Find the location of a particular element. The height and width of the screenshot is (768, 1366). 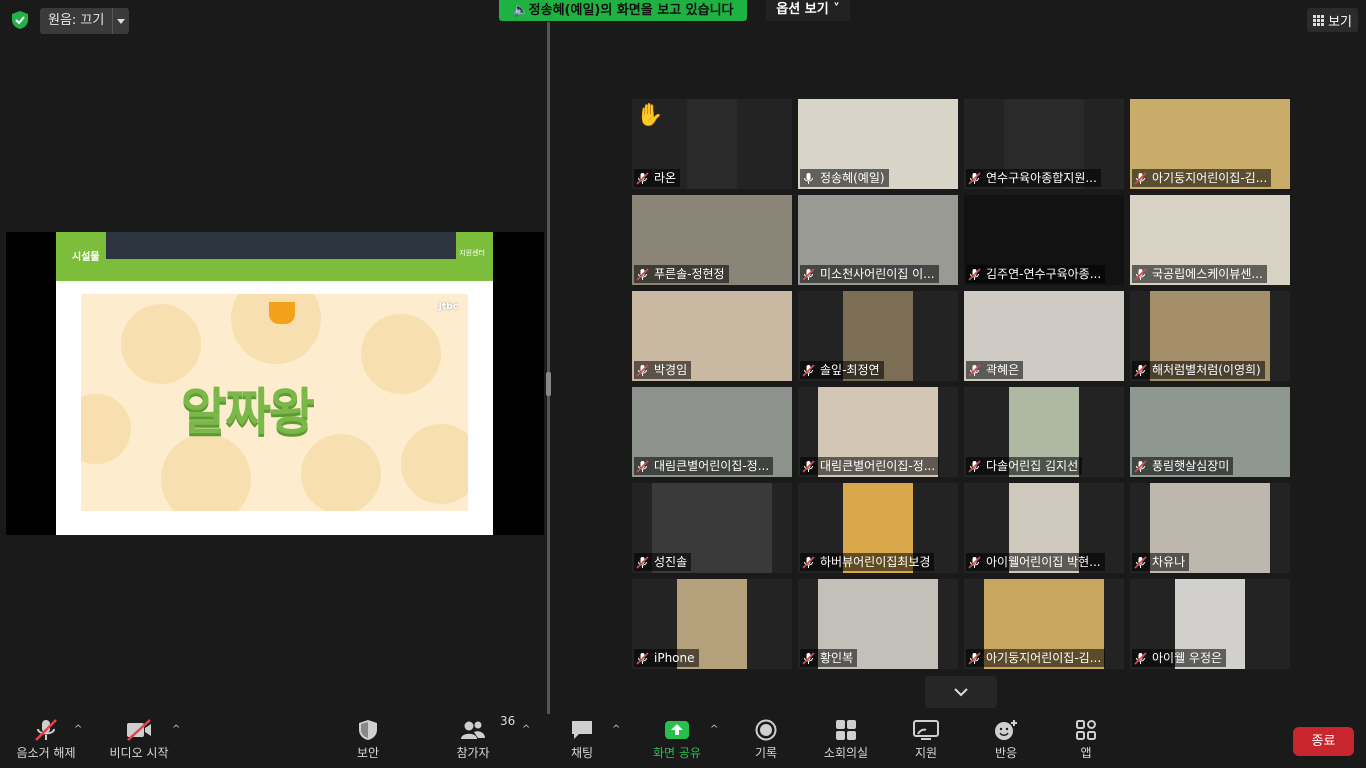

share-screen-label: 화면 공유 is located at coordinates (677, 753).